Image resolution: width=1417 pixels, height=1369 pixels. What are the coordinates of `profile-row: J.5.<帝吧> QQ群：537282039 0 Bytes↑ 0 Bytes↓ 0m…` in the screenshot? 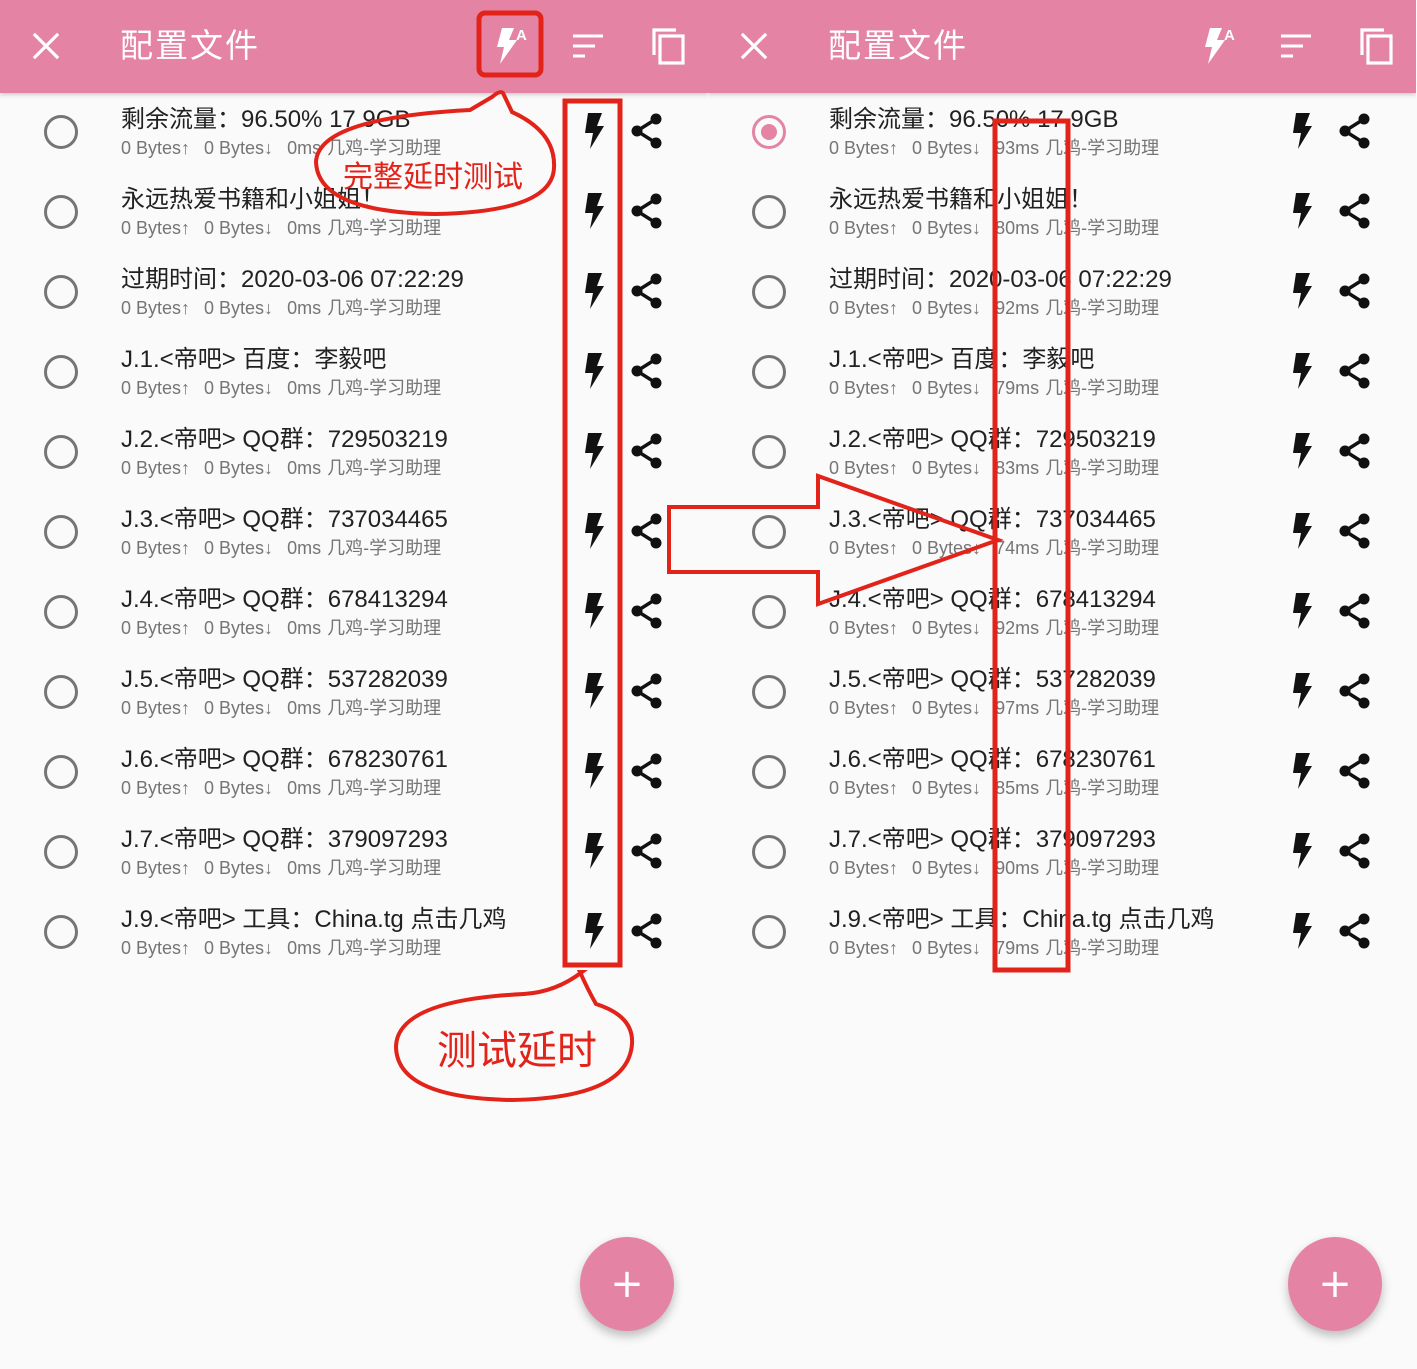 It's located at (354, 693).